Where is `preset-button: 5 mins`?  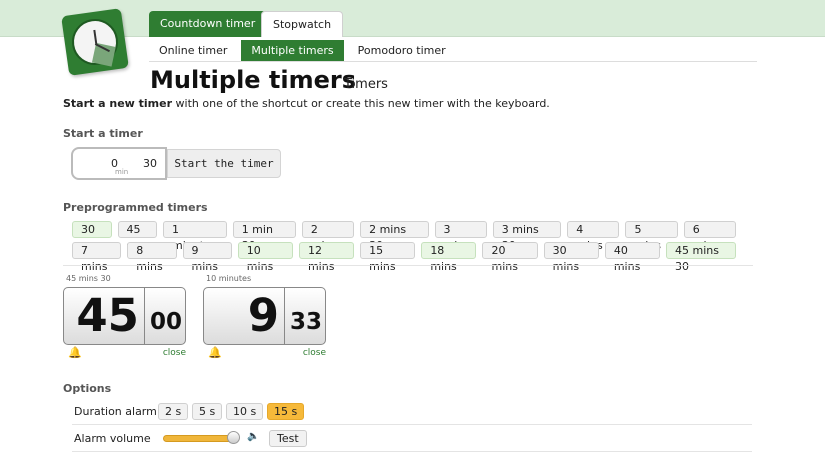
preset-button: 5 mins is located at coordinates (651, 236).